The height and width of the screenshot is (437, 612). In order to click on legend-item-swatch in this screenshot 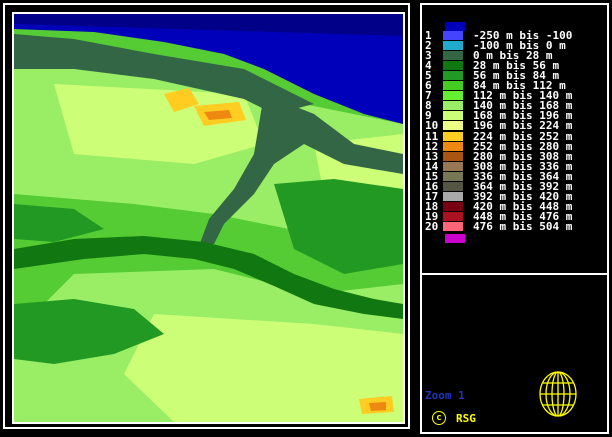, I will do `click(453, 227)`.